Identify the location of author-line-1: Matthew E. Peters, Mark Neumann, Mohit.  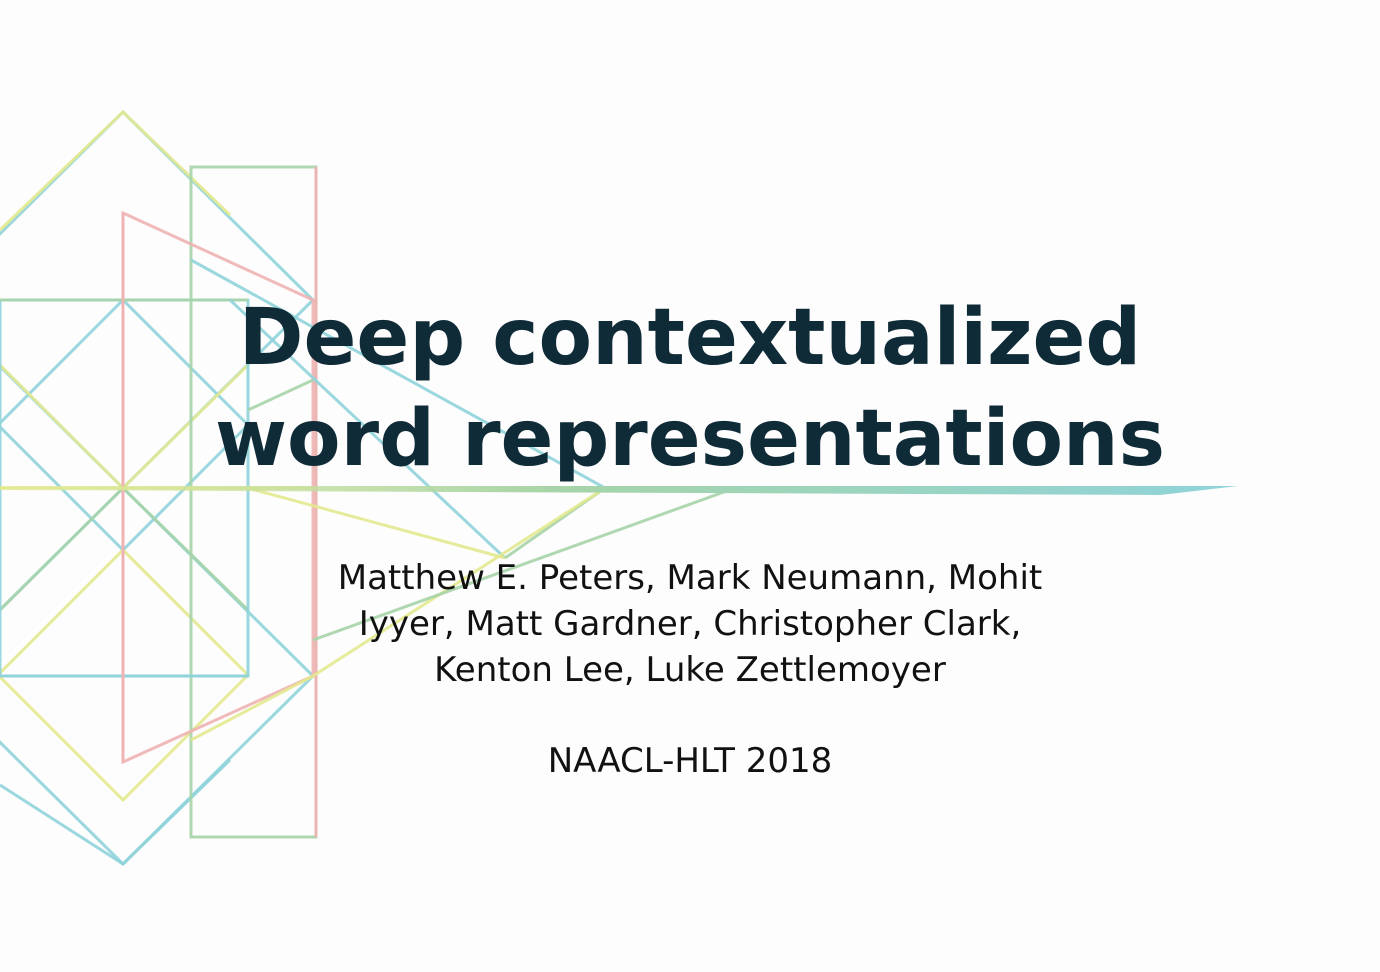
(690, 578).